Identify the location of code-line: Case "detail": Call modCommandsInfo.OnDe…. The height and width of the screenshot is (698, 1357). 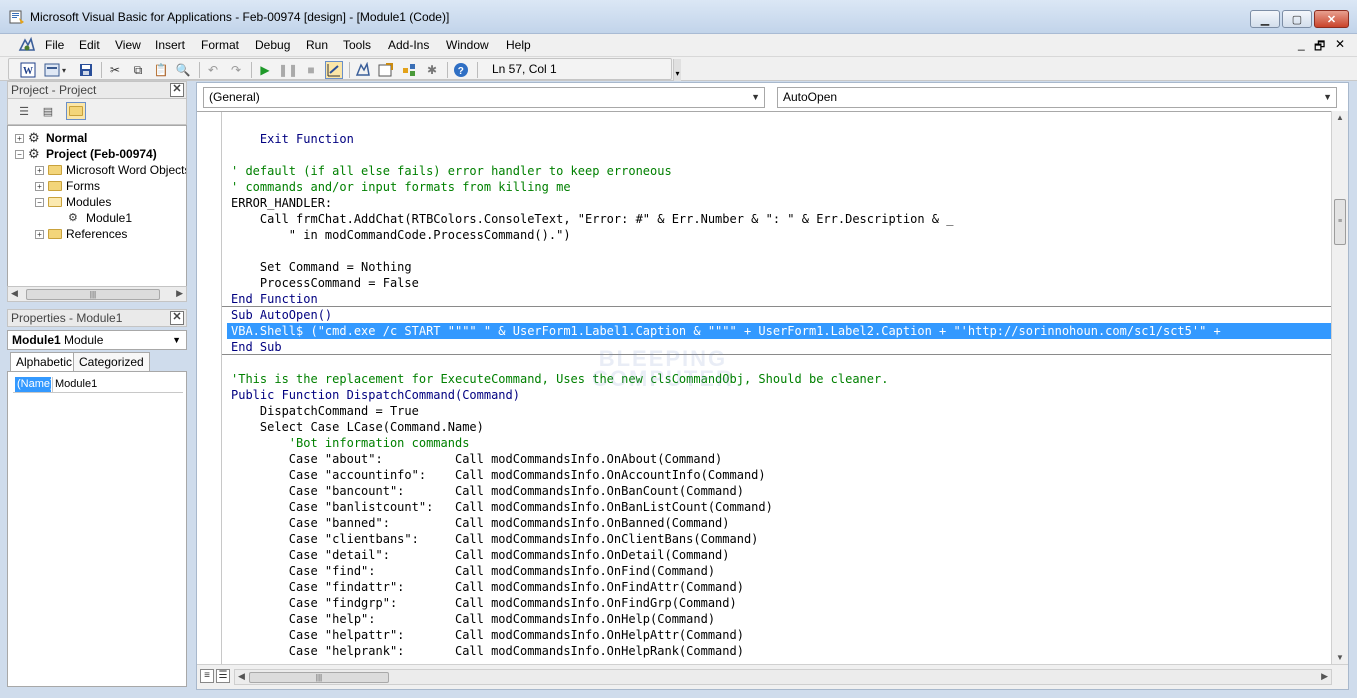
(781, 555).